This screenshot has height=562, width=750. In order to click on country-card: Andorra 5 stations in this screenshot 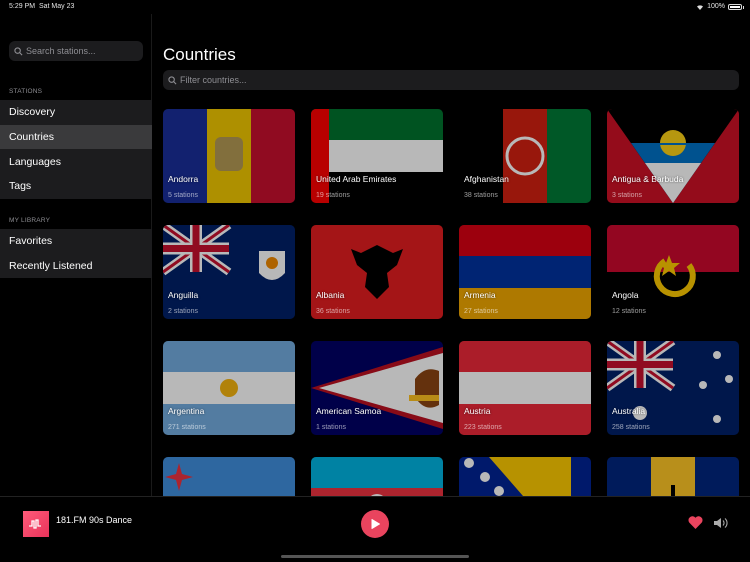, I will do `click(229, 156)`.